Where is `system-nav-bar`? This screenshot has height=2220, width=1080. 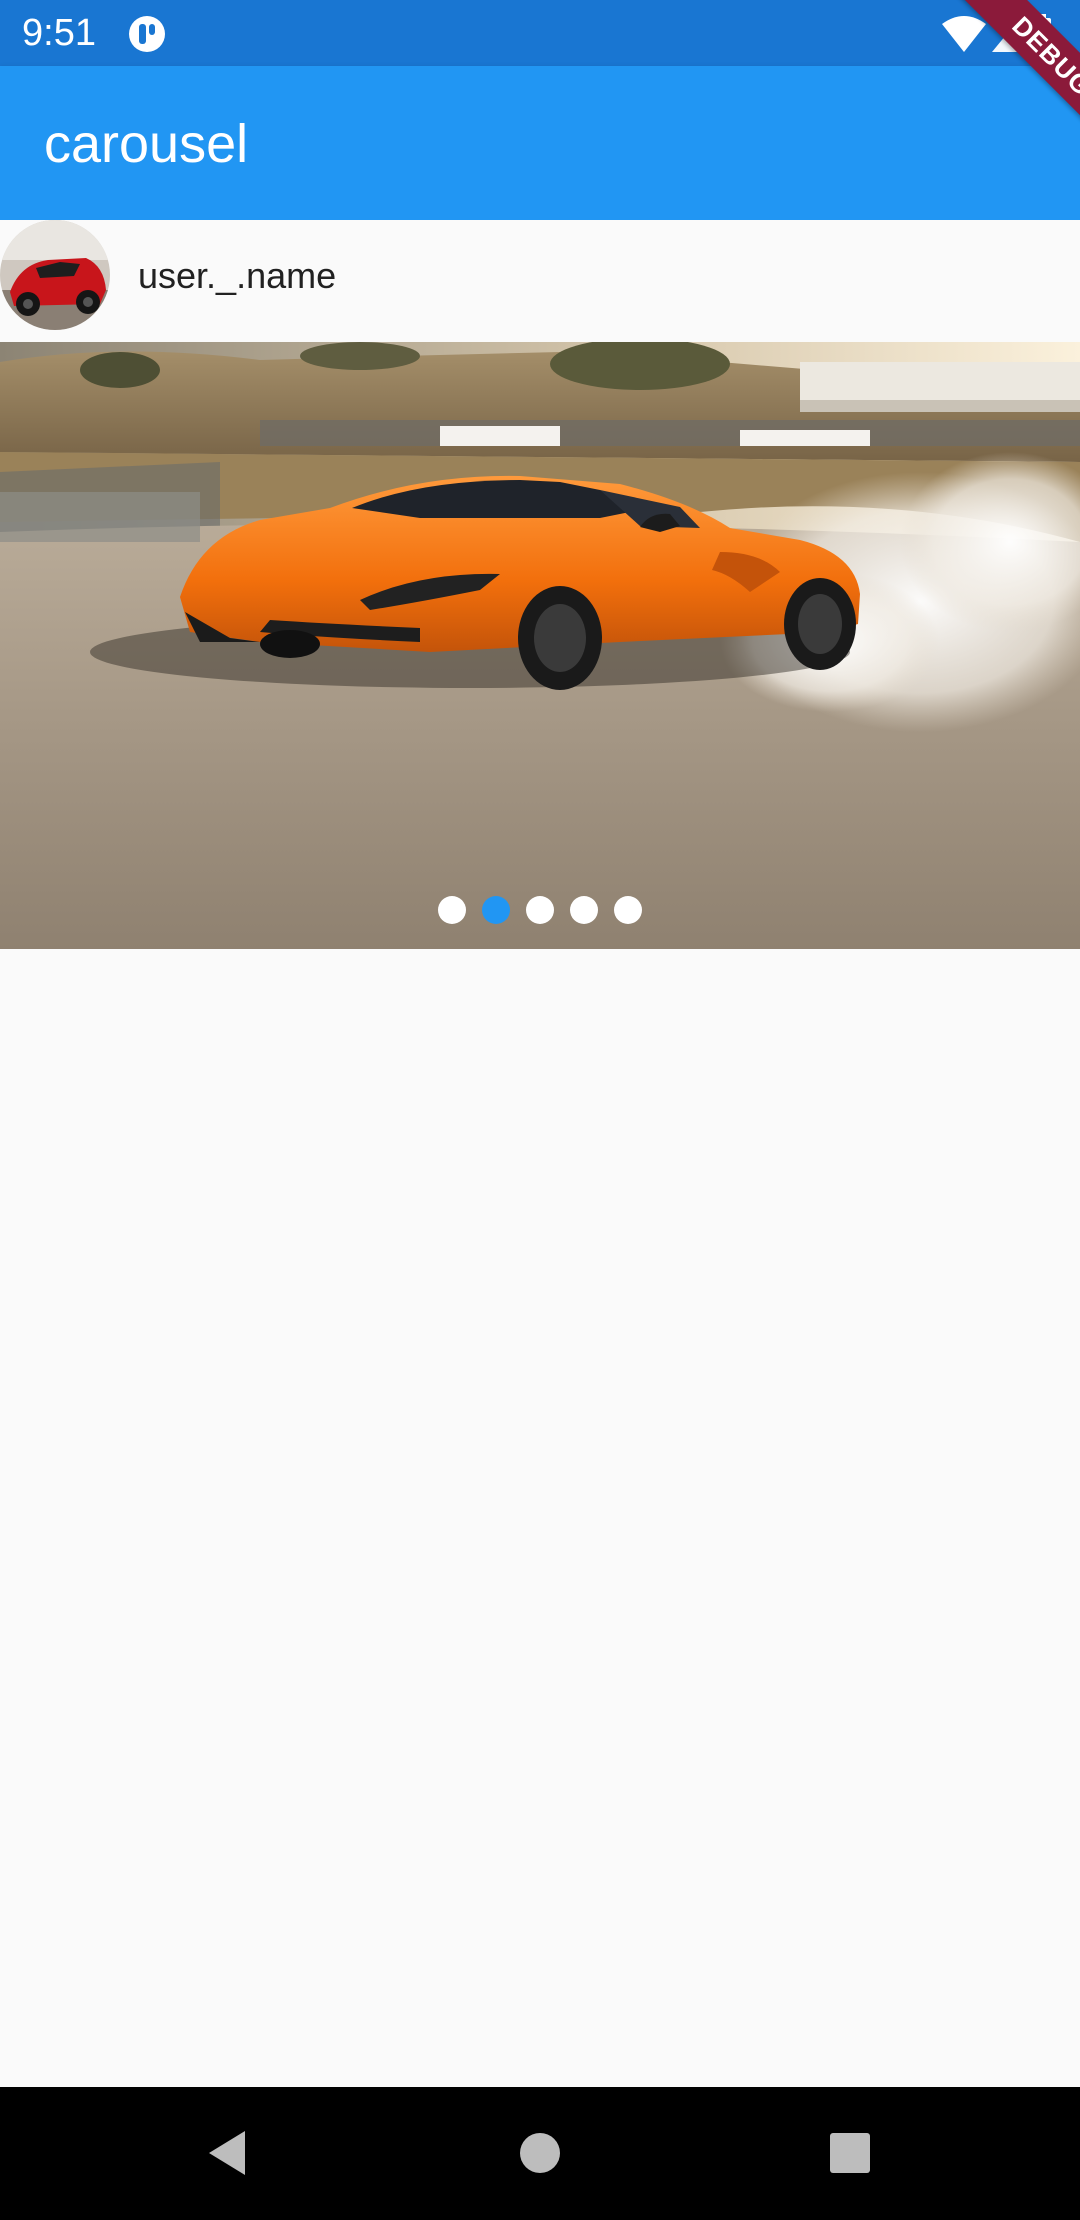 system-nav-bar is located at coordinates (540, 2153).